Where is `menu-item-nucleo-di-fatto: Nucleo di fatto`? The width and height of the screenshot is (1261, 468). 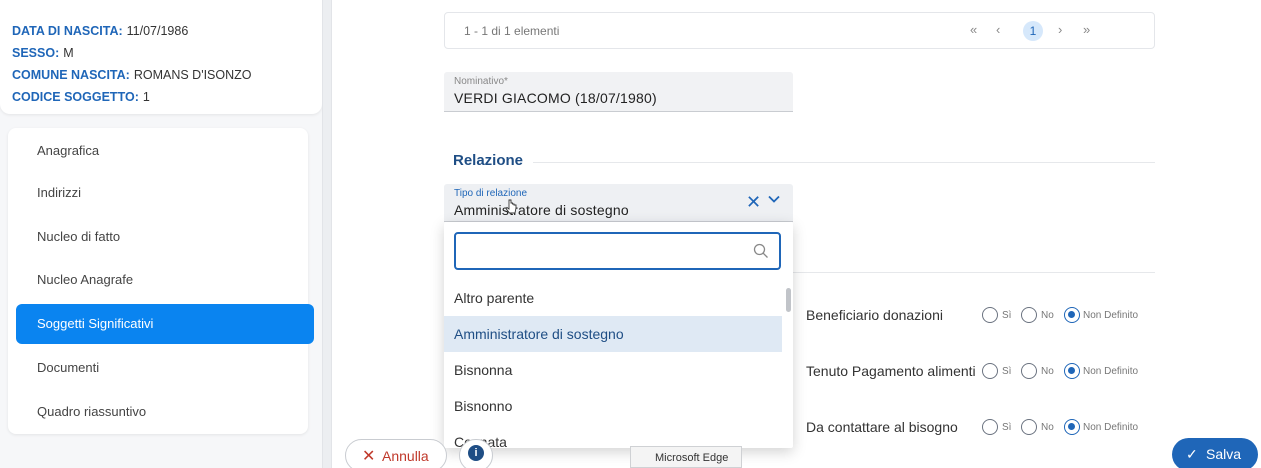 menu-item-nucleo-di-fatto: Nucleo di fatto is located at coordinates (165, 237).